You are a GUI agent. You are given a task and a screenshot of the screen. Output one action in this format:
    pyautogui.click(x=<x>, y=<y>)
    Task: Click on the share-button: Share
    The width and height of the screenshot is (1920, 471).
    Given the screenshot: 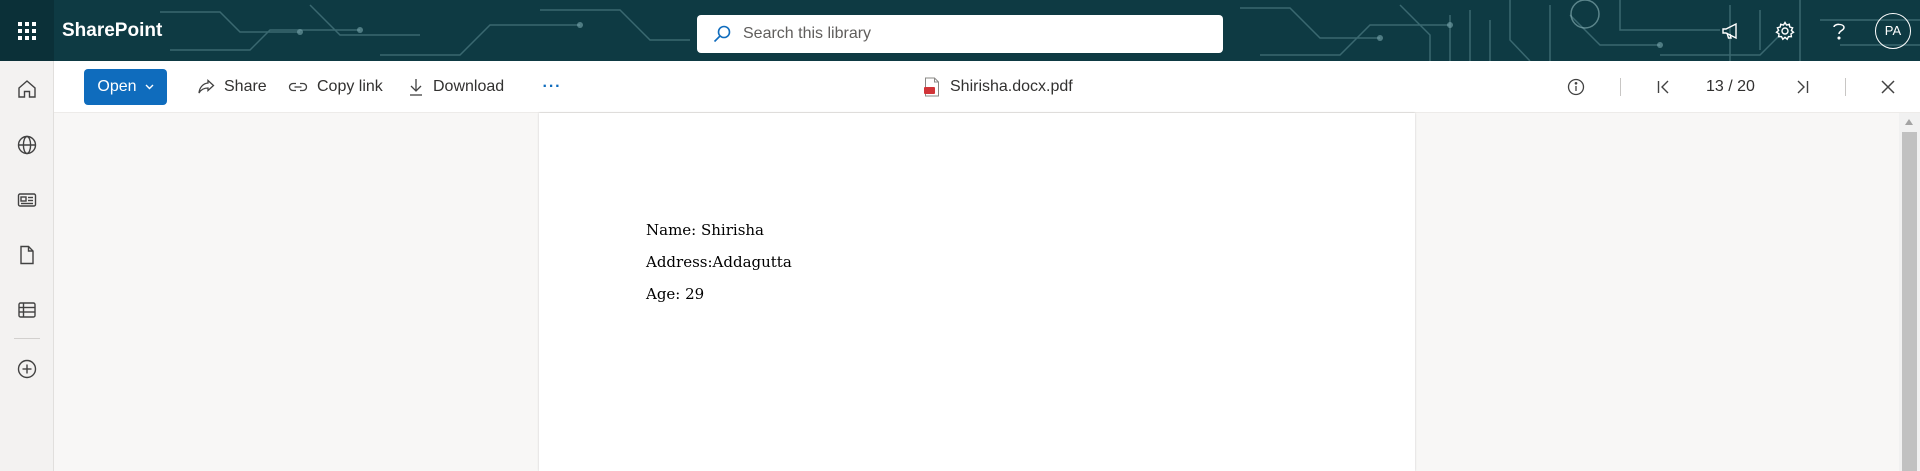 What is the action you would take?
    pyautogui.click(x=232, y=87)
    